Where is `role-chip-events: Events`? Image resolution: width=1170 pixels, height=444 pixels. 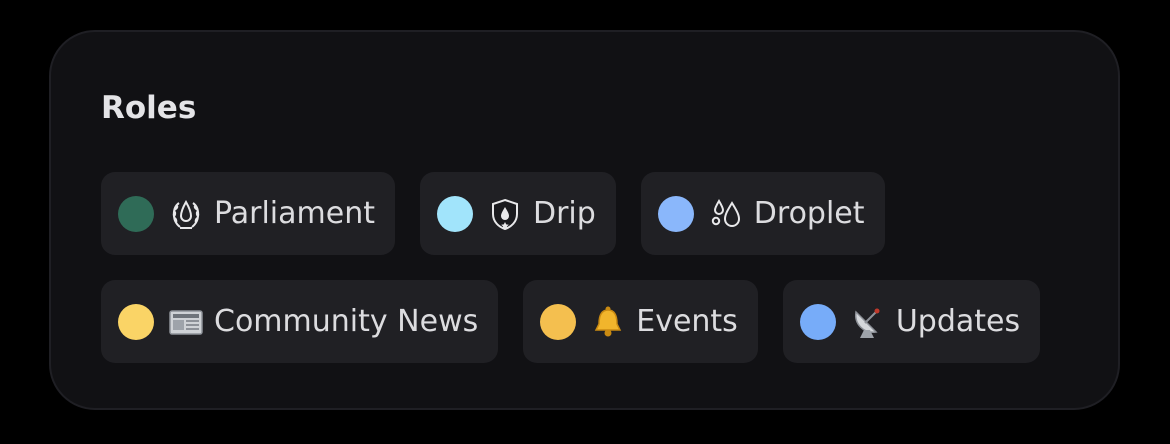
role-chip-events: Events is located at coordinates (640, 321).